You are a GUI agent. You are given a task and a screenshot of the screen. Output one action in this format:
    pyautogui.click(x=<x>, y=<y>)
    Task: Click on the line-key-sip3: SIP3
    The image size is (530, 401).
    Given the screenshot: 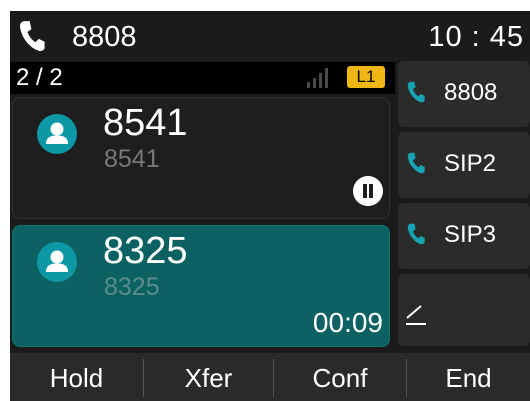 What is the action you would take?
    pyautogui.click(x=464, y=236)
    